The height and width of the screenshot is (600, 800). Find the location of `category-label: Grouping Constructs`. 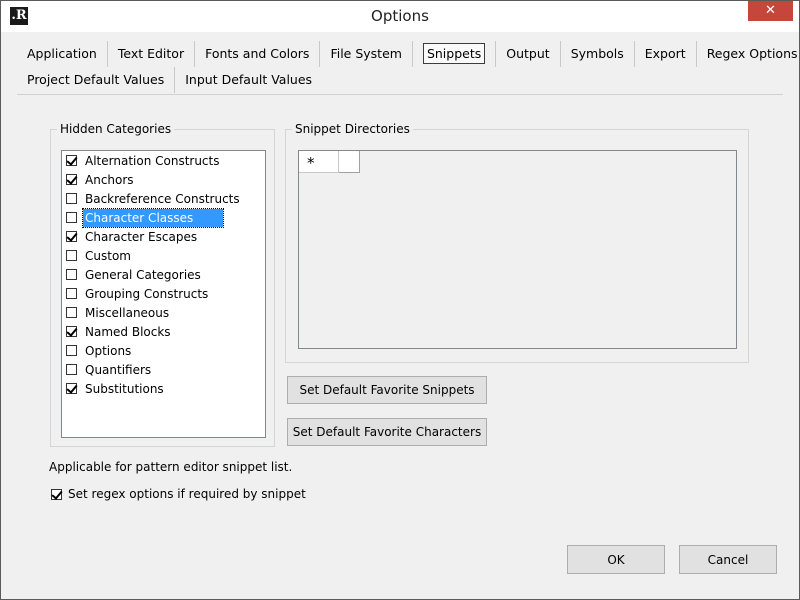

category-label: Grouping Constructs is located at coordinates (147, 293).